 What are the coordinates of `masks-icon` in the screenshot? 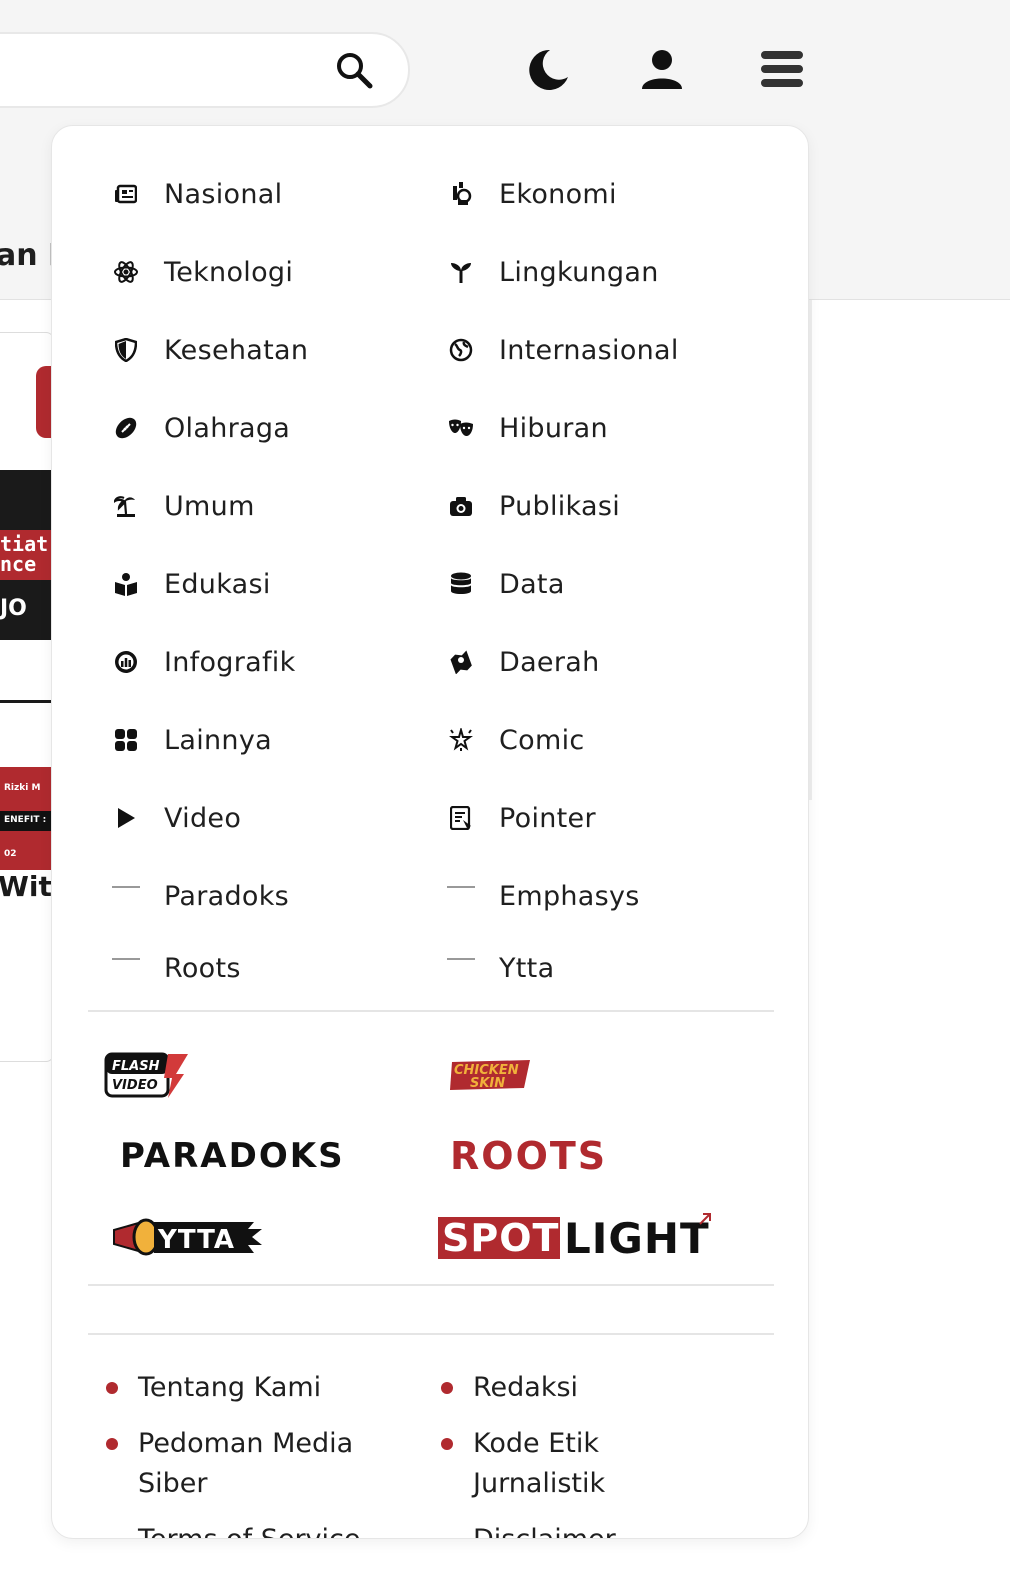 It's located at (461, 428).